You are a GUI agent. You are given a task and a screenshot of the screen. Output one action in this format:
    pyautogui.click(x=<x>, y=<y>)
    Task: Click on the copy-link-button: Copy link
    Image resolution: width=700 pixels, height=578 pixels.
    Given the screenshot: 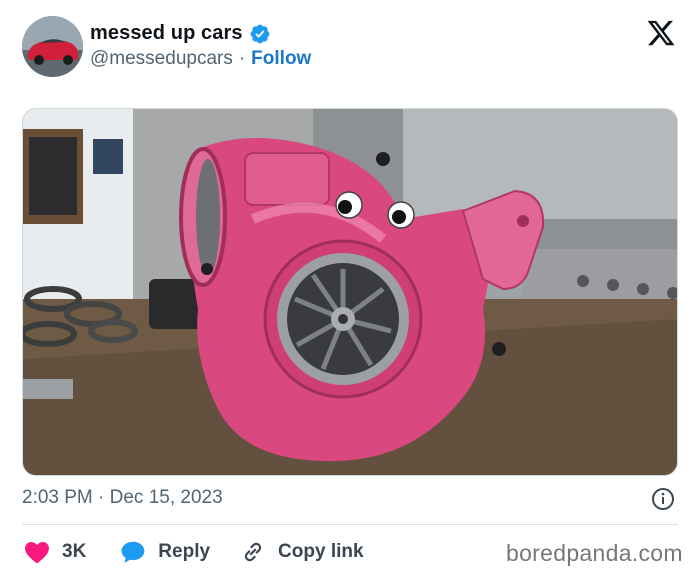 What is the action you would take?
    pyautogui.click(x=302, y=552)
    